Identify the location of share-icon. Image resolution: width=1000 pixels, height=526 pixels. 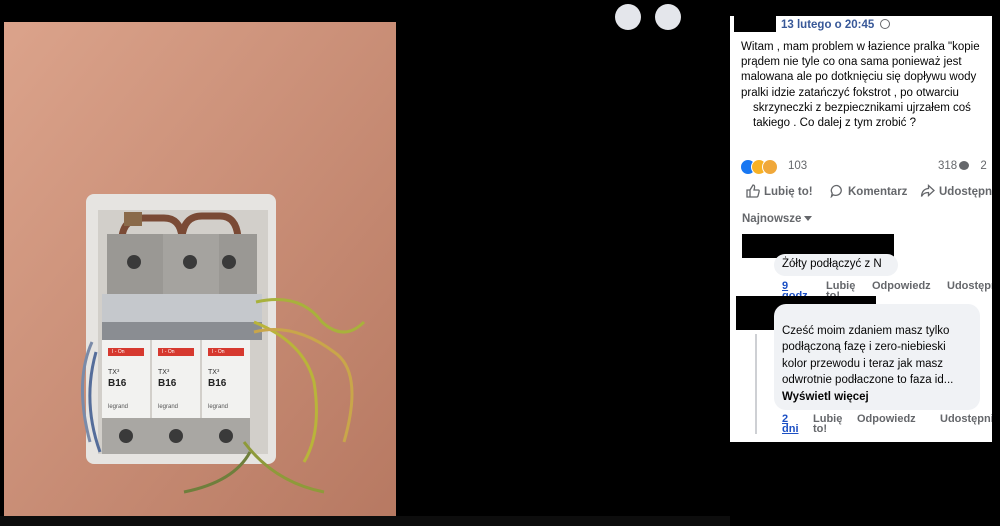
(927, 190).